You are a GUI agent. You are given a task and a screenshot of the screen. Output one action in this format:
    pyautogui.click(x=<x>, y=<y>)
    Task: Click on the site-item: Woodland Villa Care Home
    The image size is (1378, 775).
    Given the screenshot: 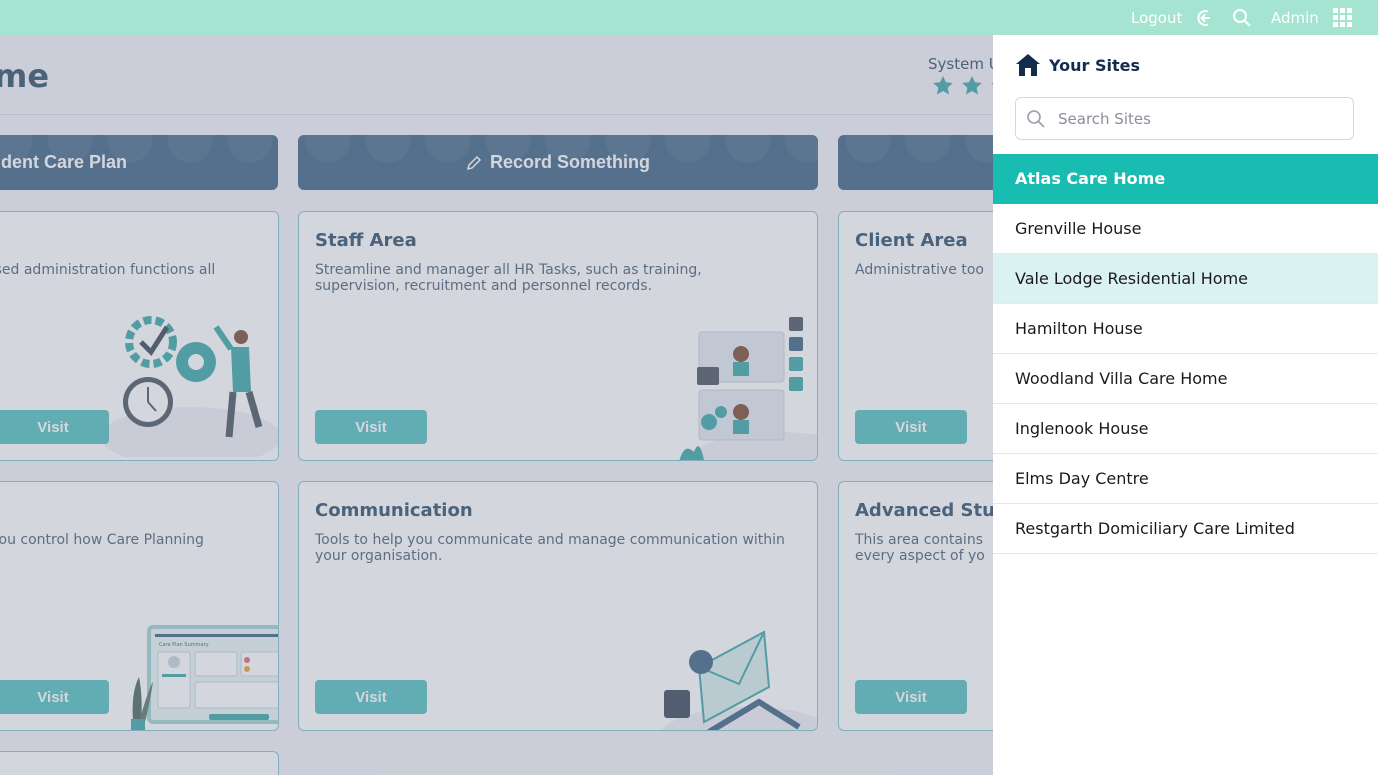 What is the action you would take?
    pyautogui.click(x=1185, y=379)
    